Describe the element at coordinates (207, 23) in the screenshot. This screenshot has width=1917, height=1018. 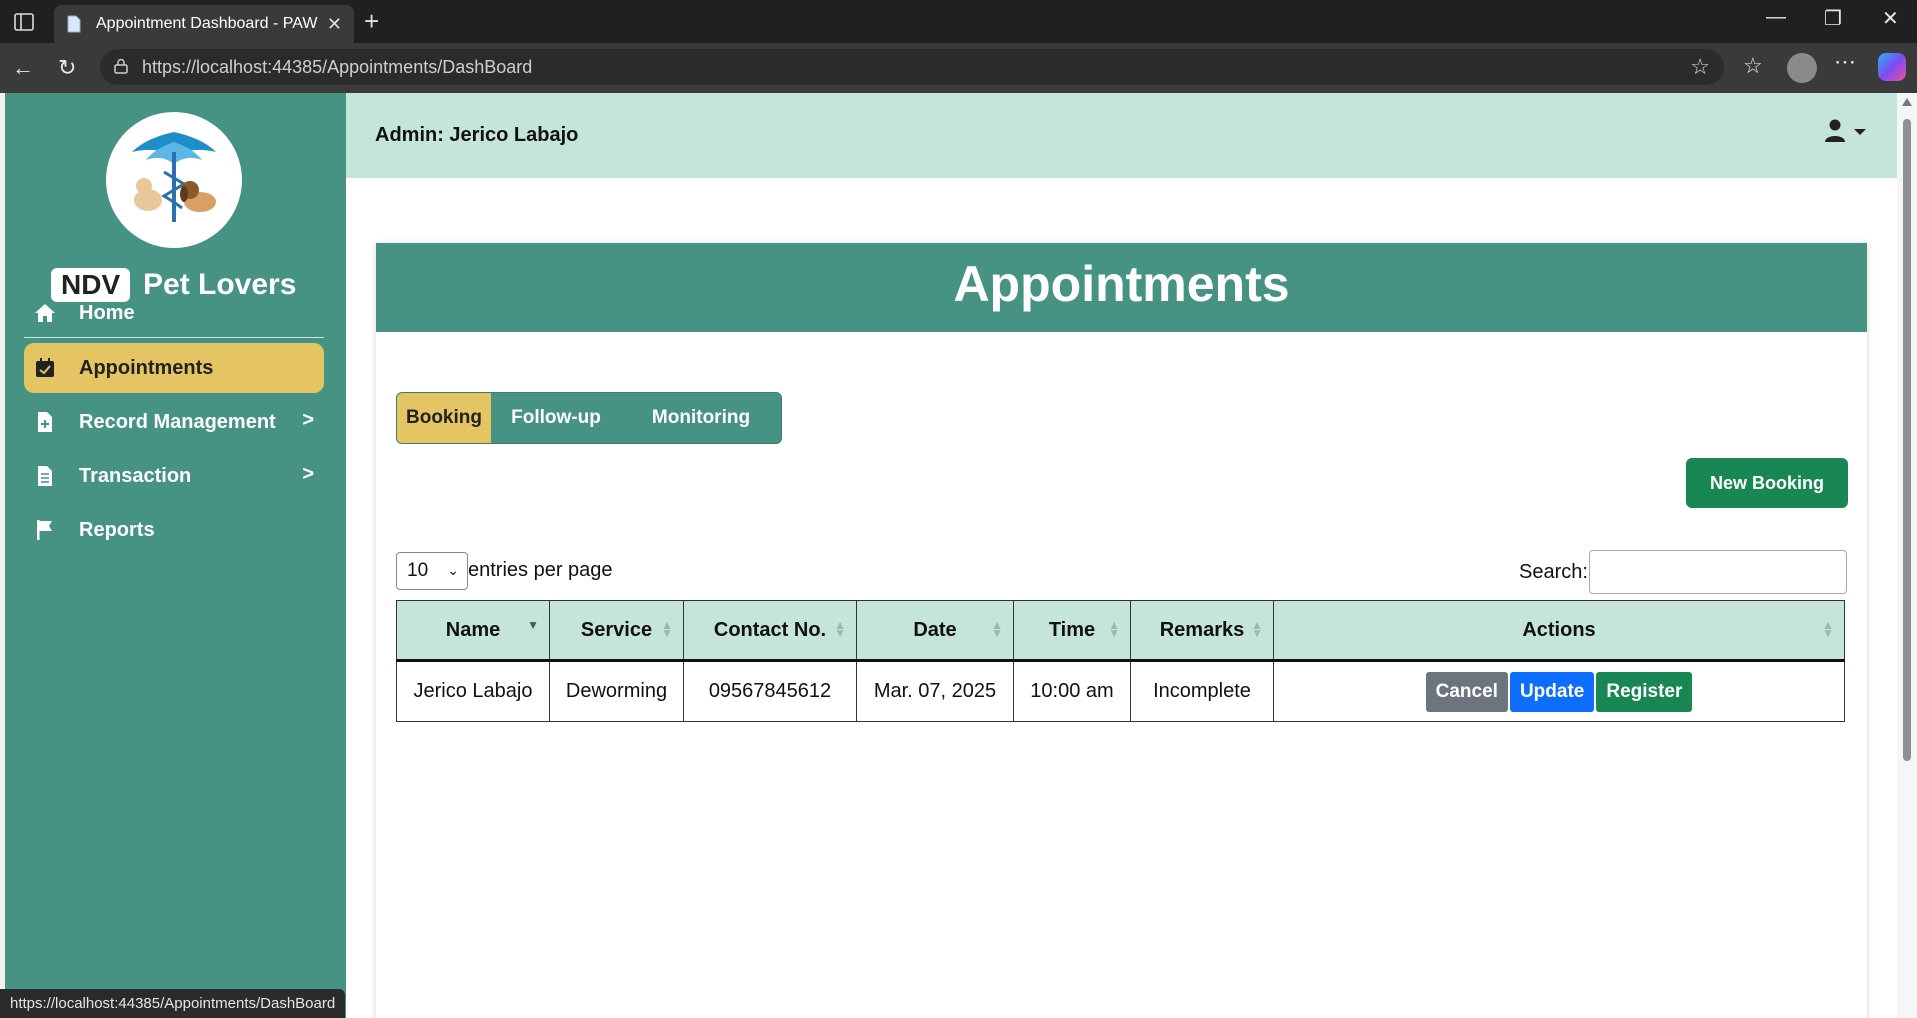
I see `browser-tab-title: Appointment Dashboard - PAWS_` at that location.